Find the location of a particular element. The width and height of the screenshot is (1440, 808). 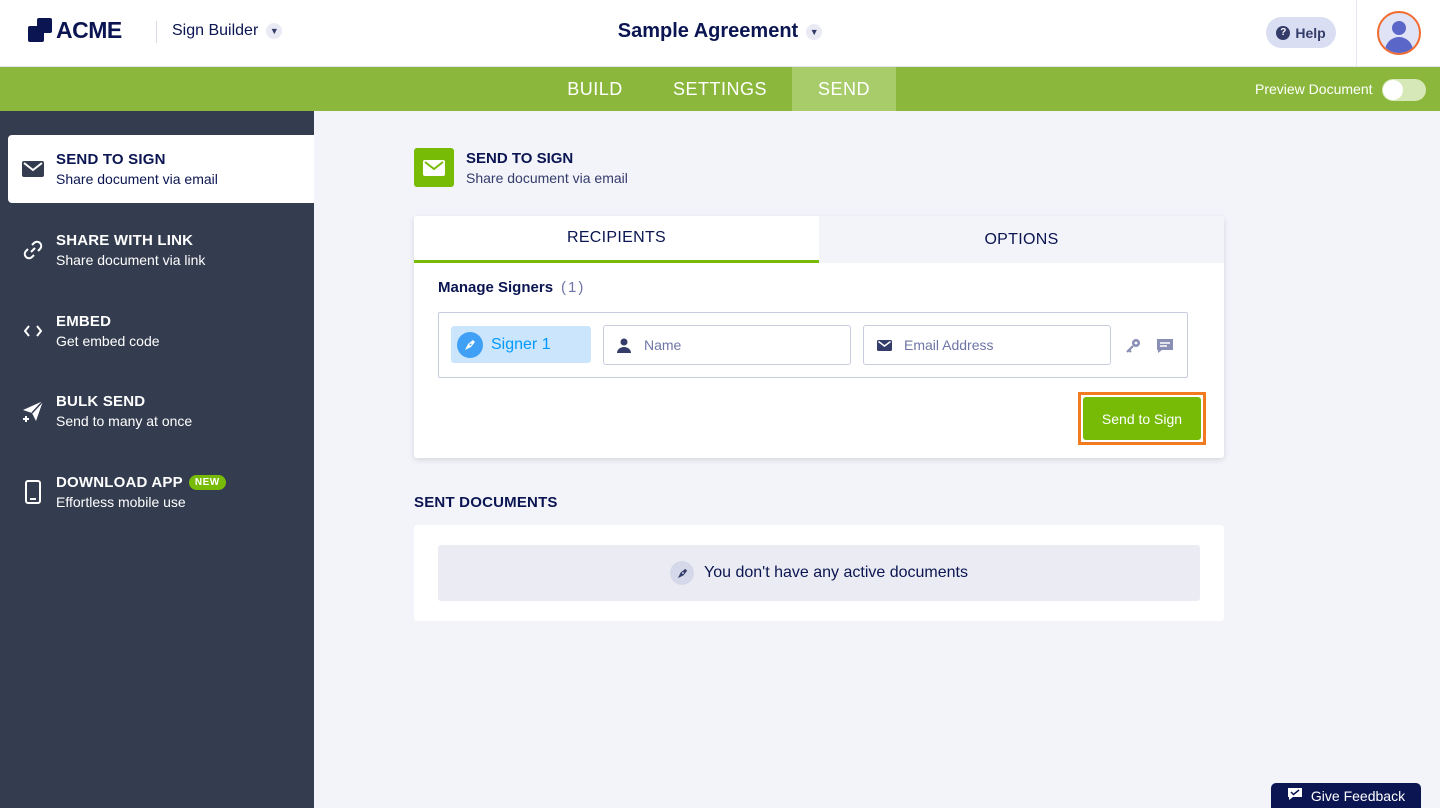

sidebar-item-subtitle: Effortless mobile use is located at coordinates (121, 502).